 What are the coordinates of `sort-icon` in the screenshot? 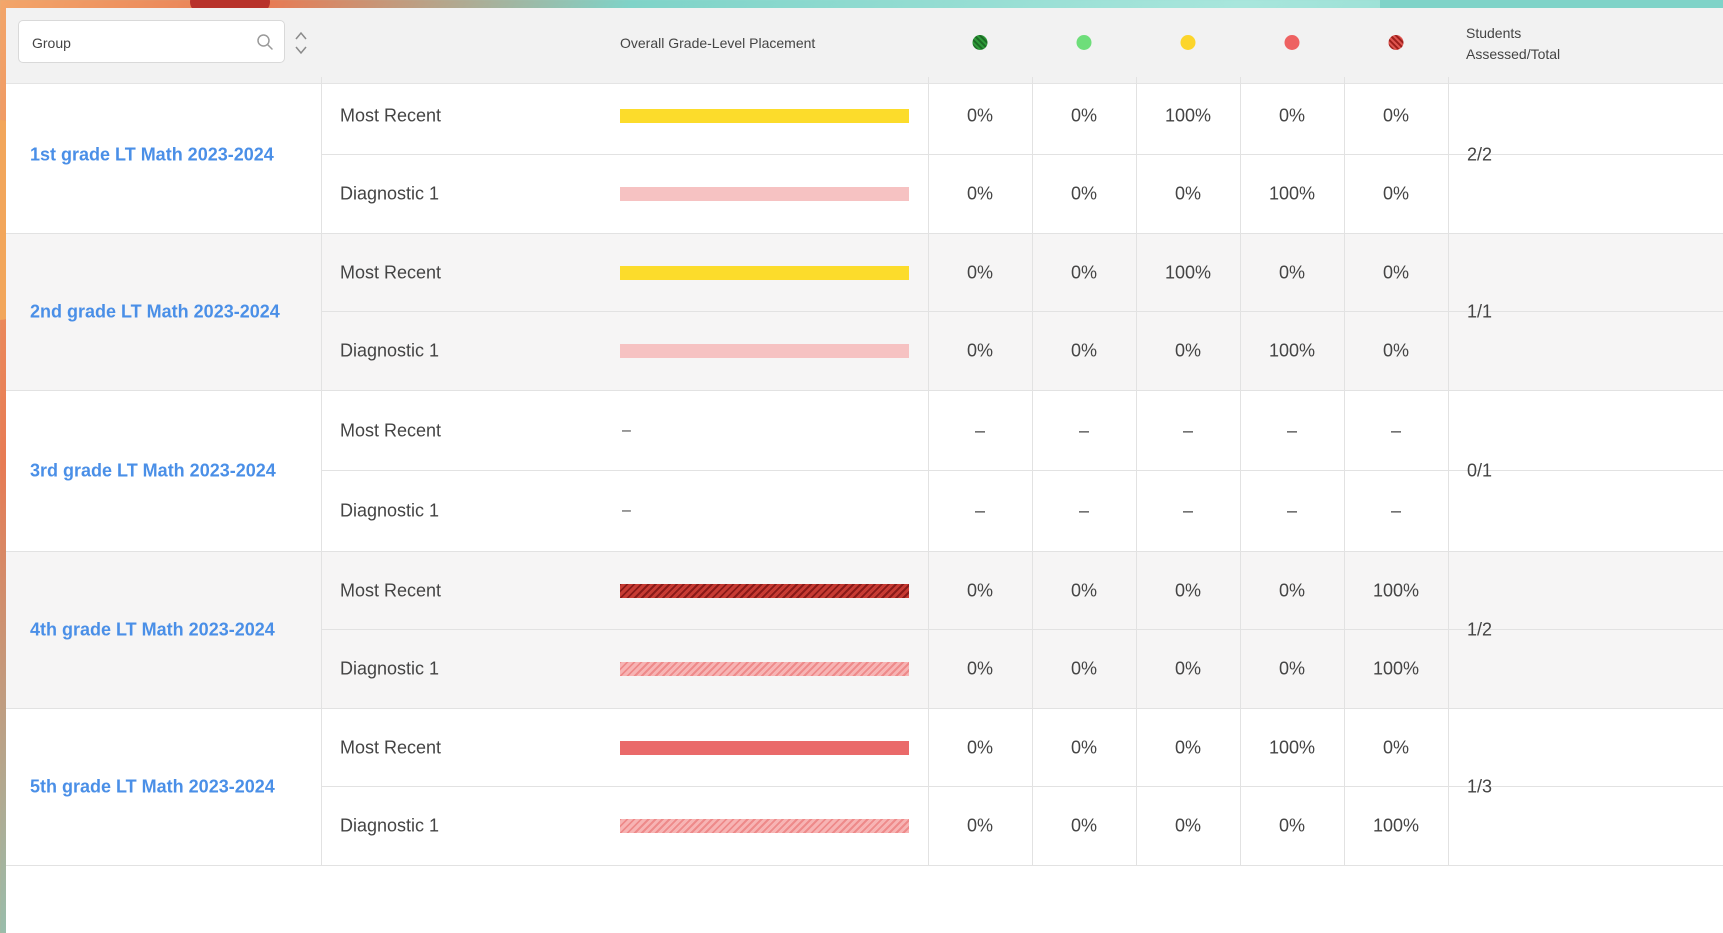 It's located at (301, 43).